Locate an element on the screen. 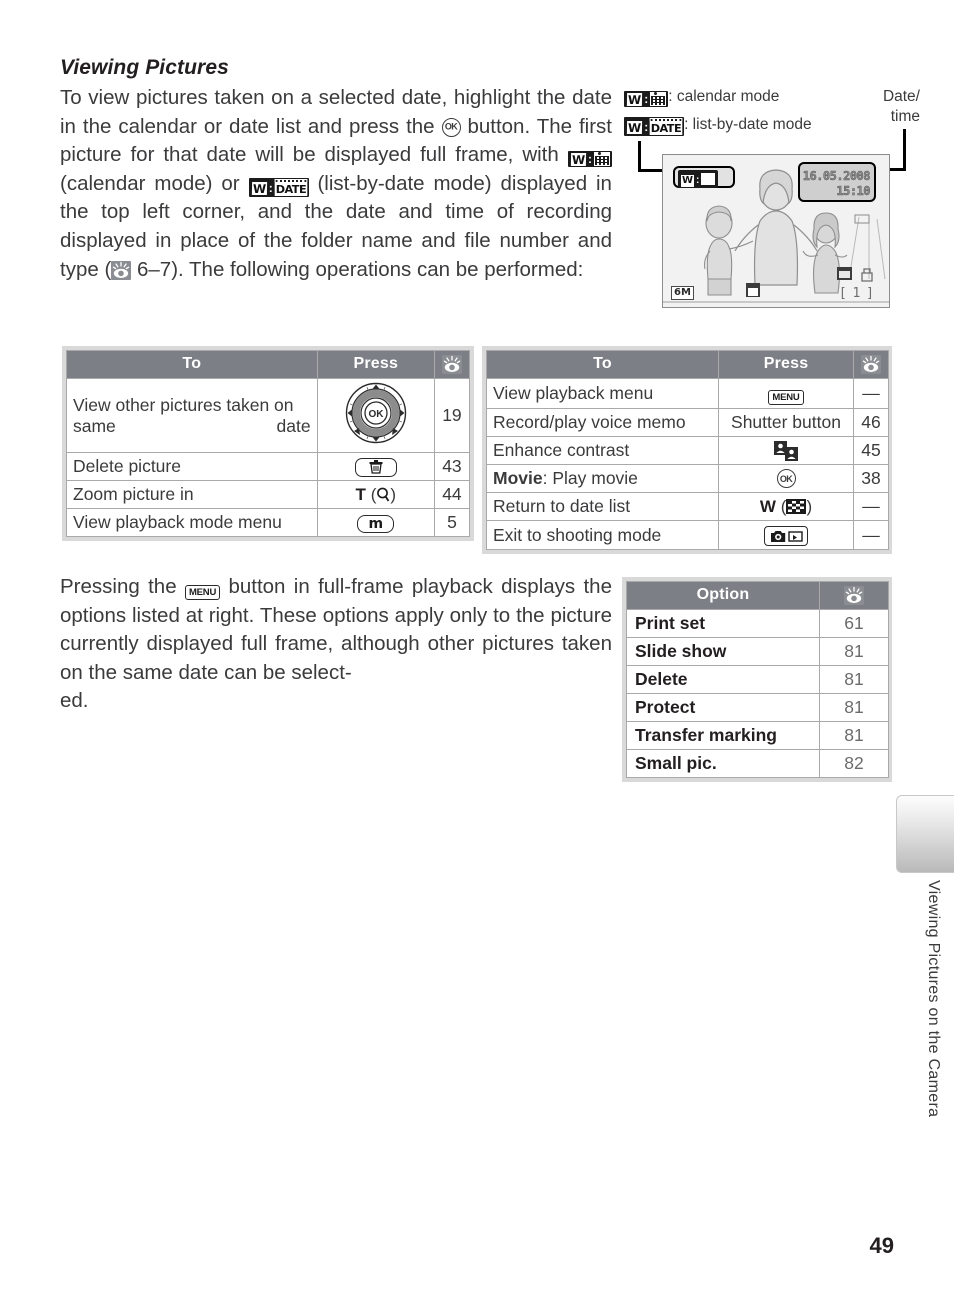 The width and height of the screenshot is (954, 1314). press-cell-wide-thumbnail: W () is located at coordinates (786, 507).